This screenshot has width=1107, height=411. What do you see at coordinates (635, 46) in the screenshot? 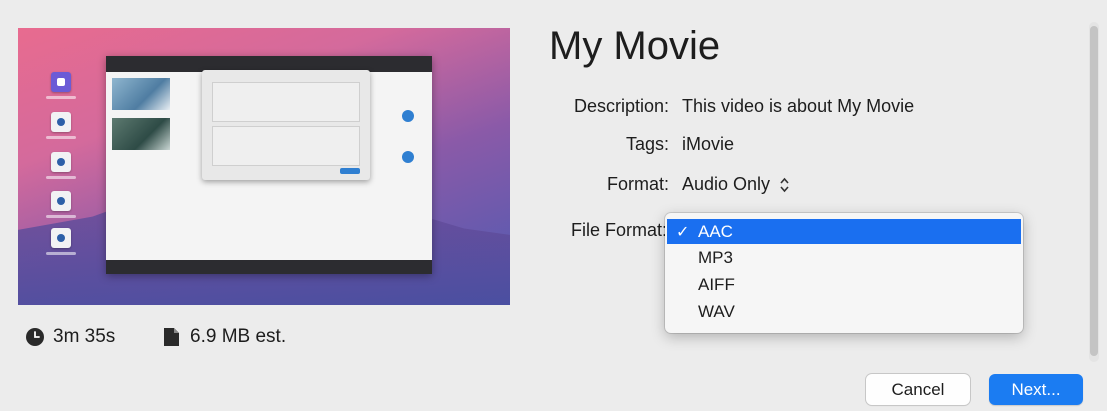
I see `movie-title: My Movie` at bounding box center [635, 46].